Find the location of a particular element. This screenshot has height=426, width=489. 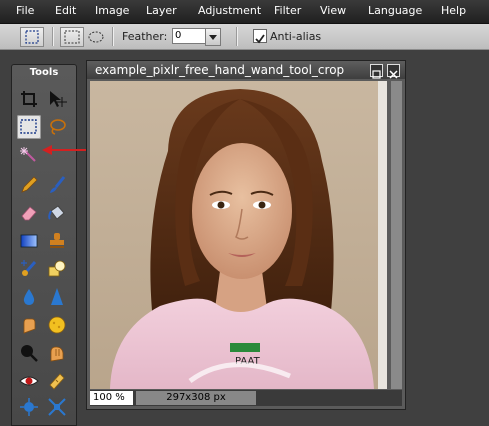

image-window-title: example_pixlr_free_hand_wand_tool_crop is located at coordinates (220, 70).